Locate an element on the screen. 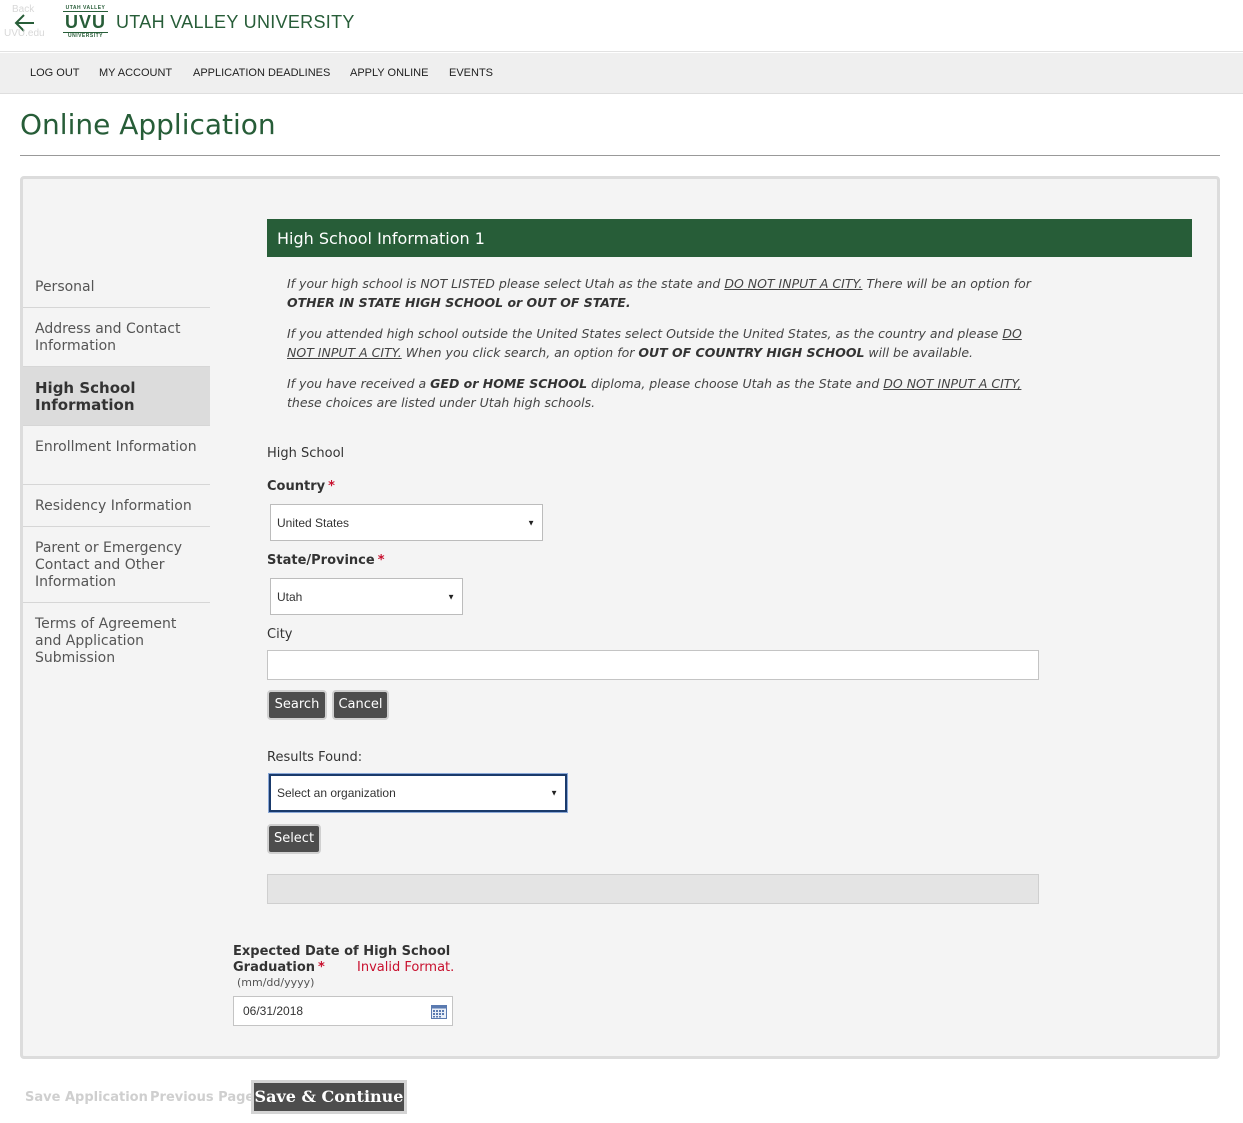 The image size is (1243, 1123). grad-date-label-line2: Graduation * is located at coordinates (279, 967).